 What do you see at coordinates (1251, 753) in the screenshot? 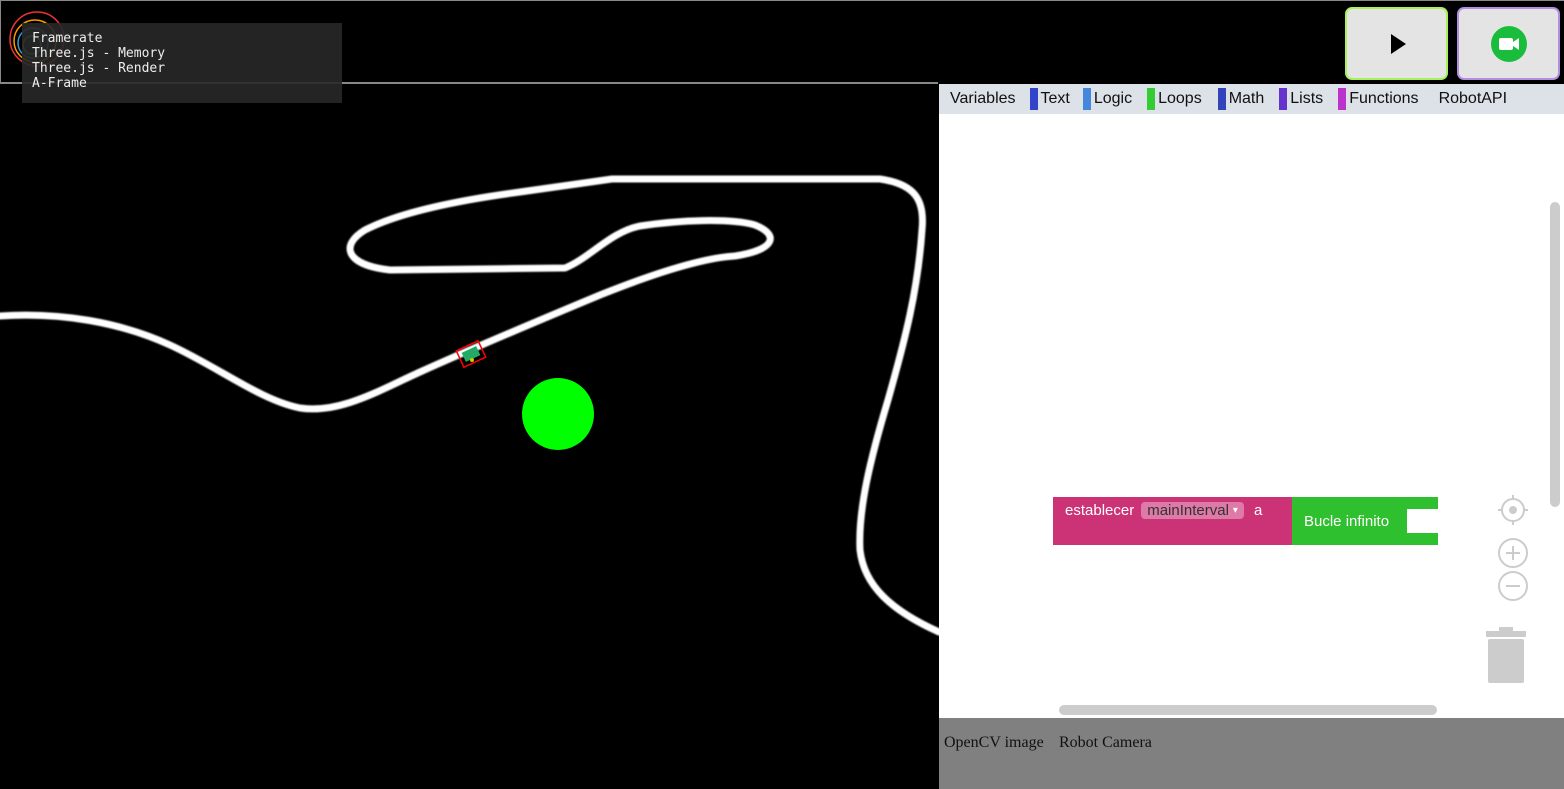
I see `bottom-panel: OpenCV image Robot Camera` at bounding box center [1251, 753].